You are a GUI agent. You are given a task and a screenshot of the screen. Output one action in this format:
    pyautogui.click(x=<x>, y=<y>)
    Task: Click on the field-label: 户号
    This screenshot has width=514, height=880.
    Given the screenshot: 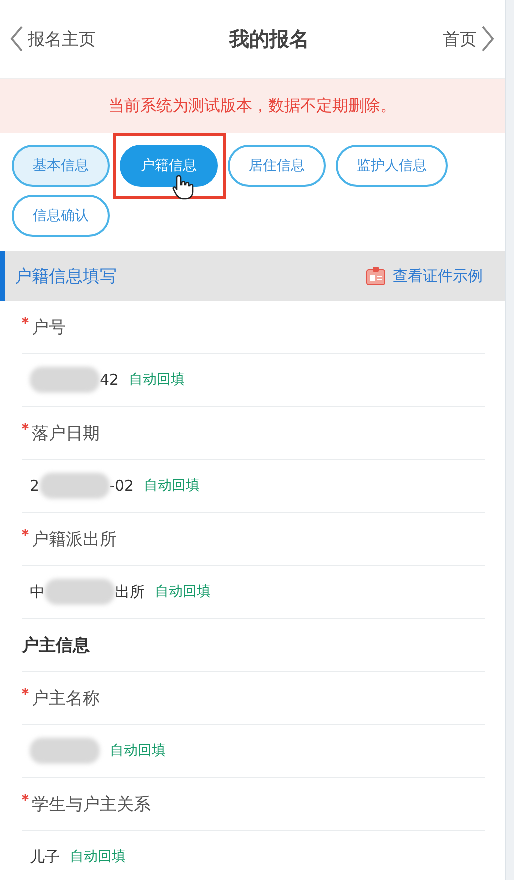 What is the action you would take?
    pyautogui.click(x=49, y=327)
    